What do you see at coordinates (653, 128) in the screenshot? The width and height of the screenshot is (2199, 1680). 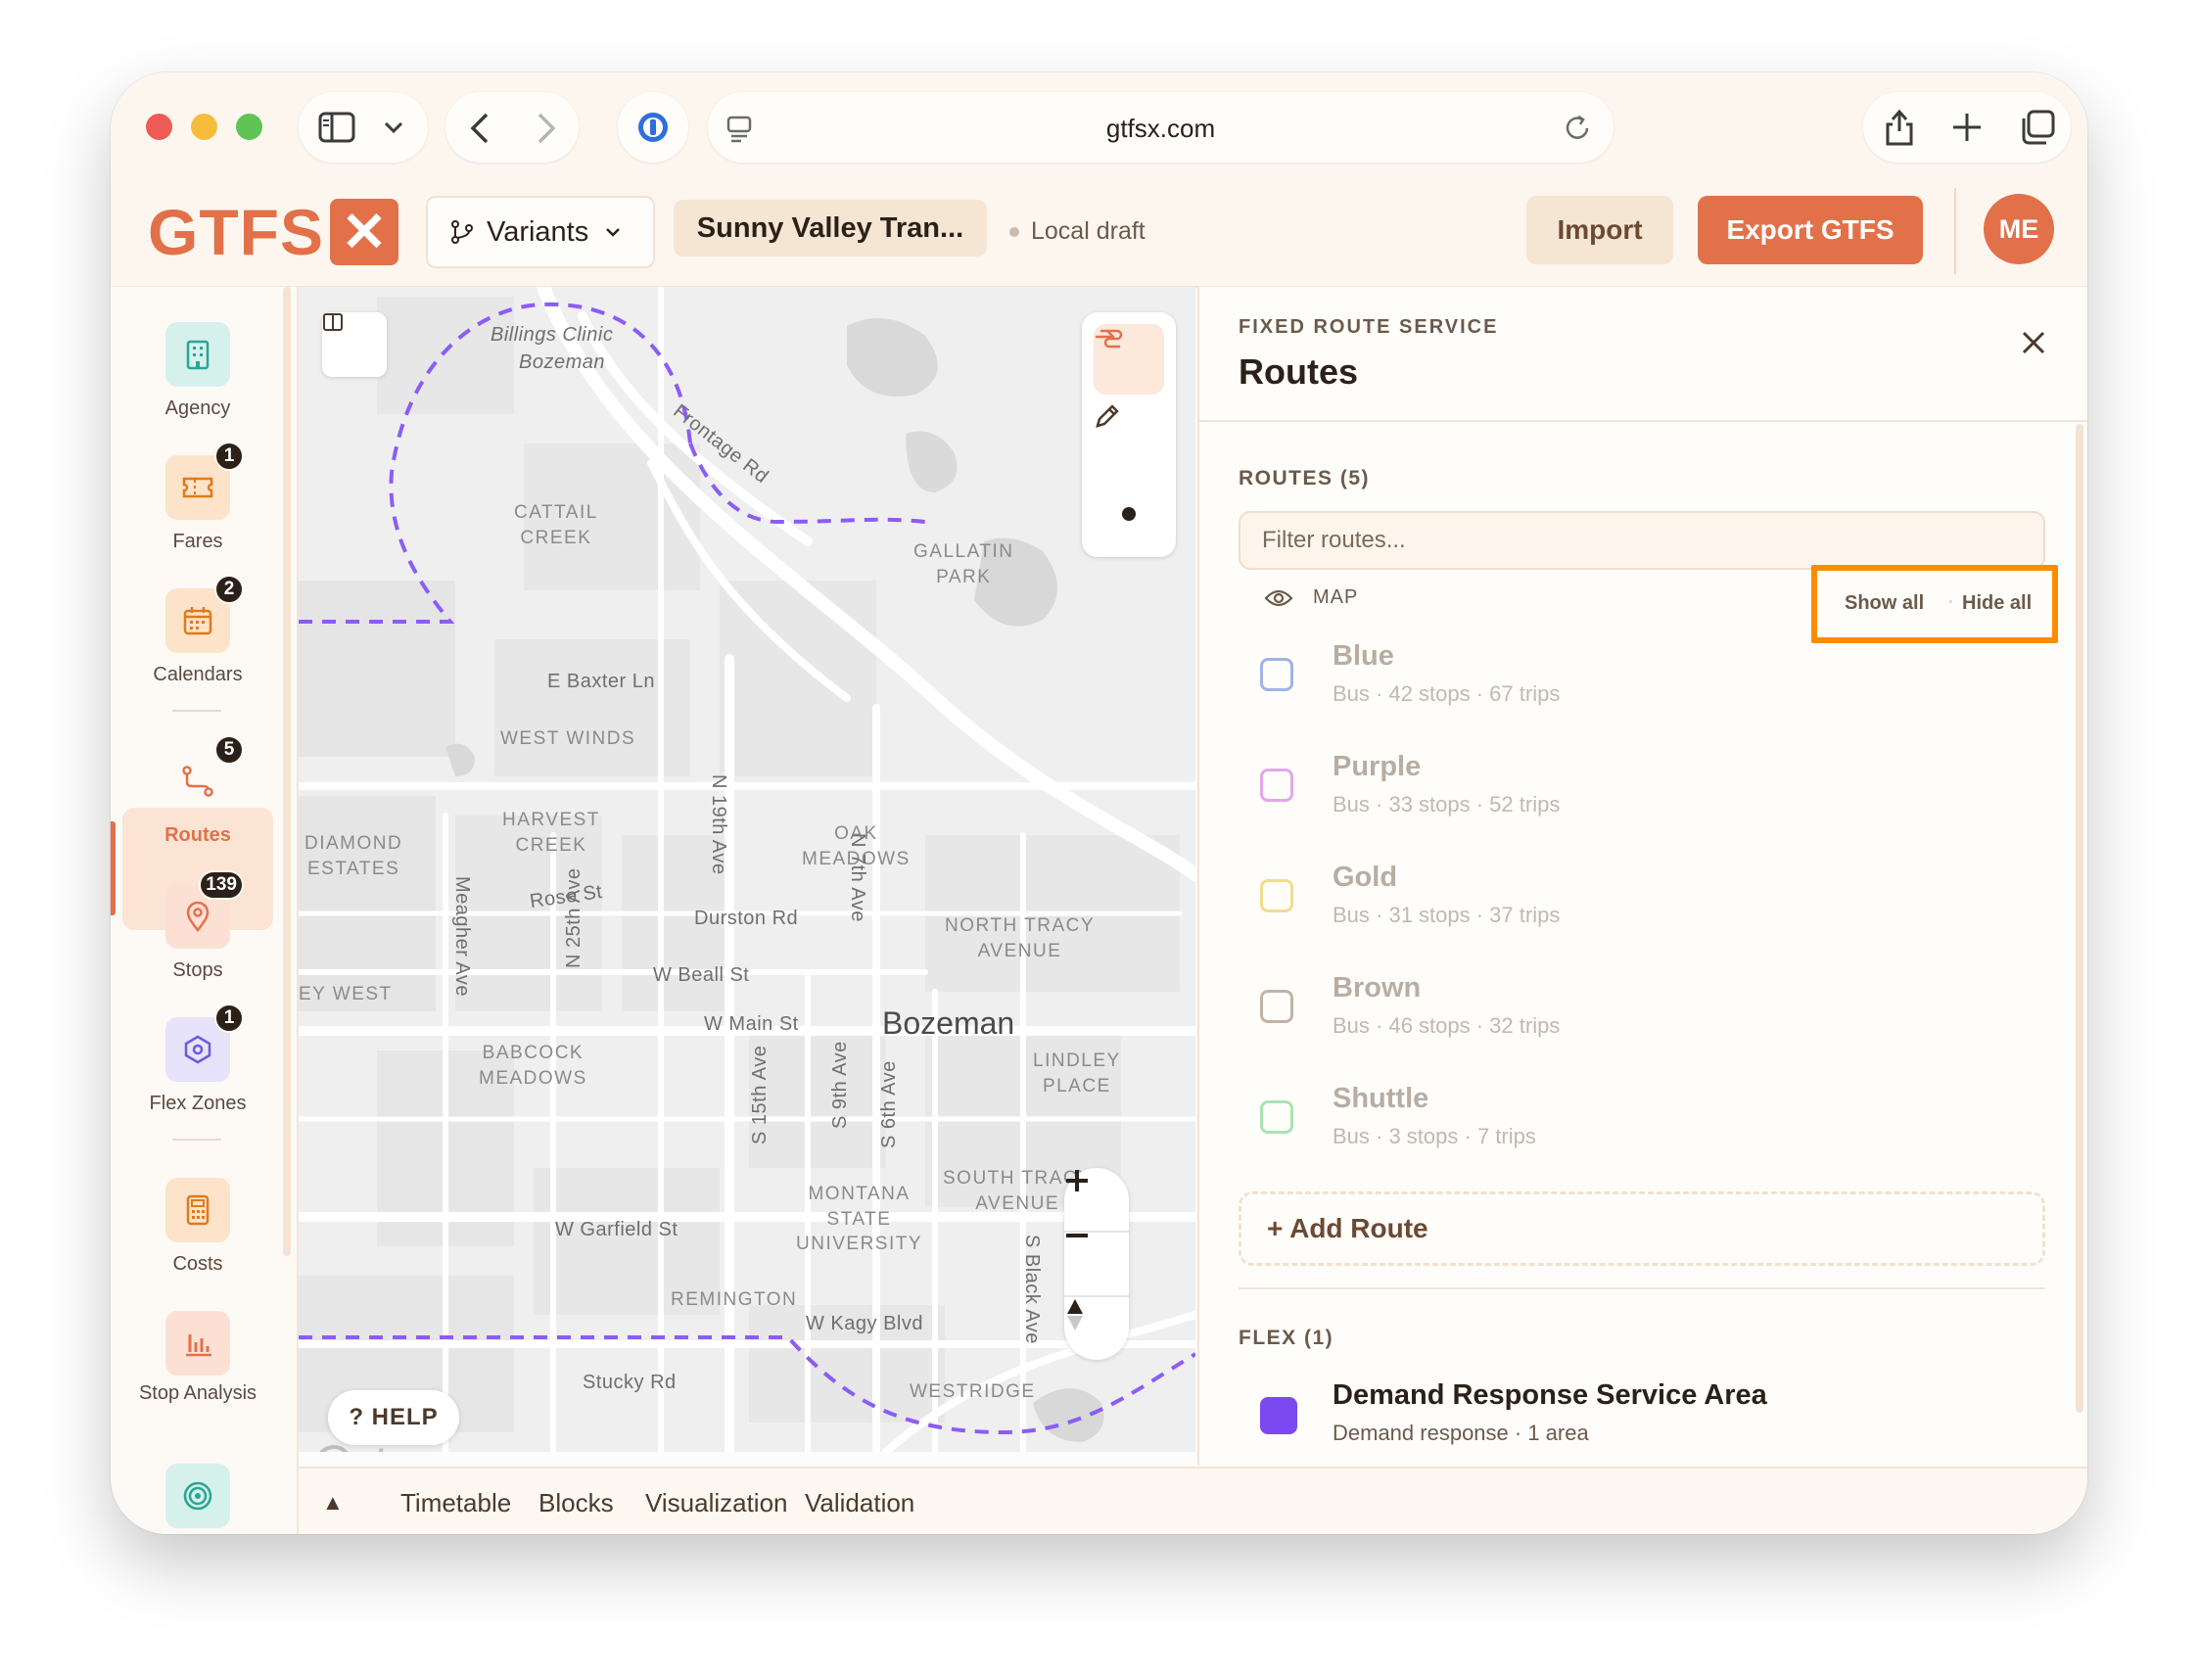 I see `password-manager-button` at bounding box center [653, 128].